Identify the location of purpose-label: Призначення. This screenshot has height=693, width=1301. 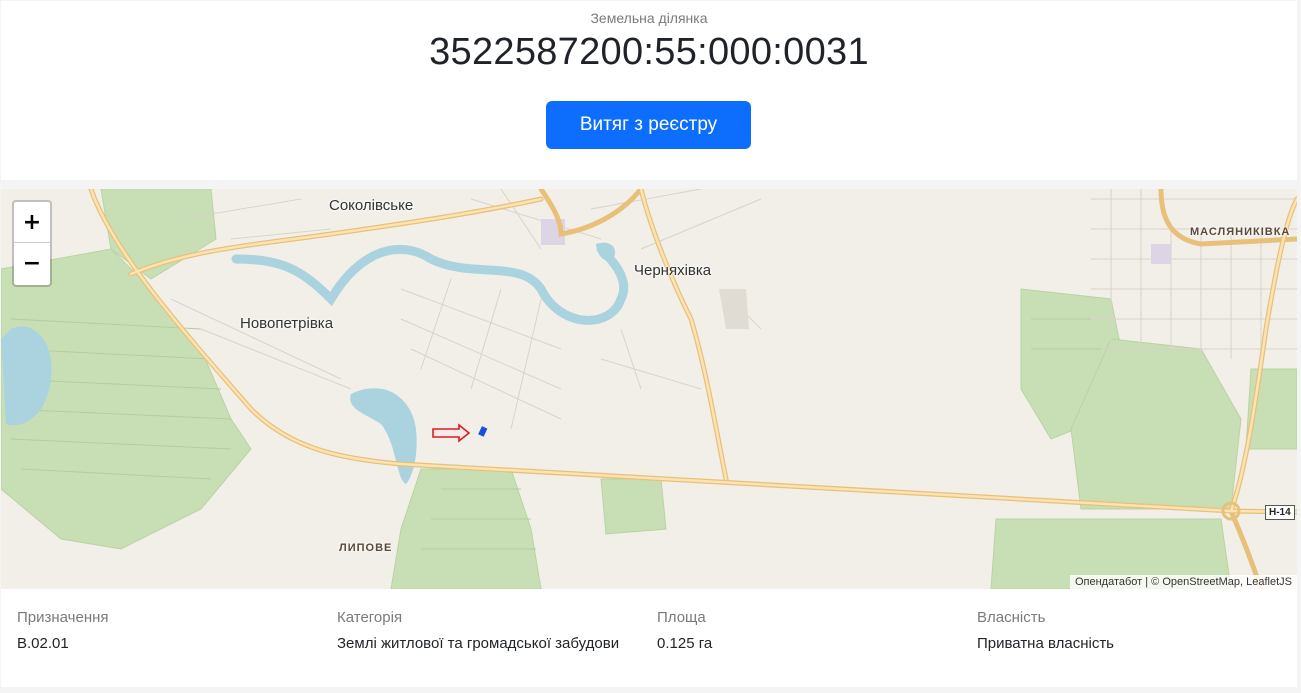
(63, 617).